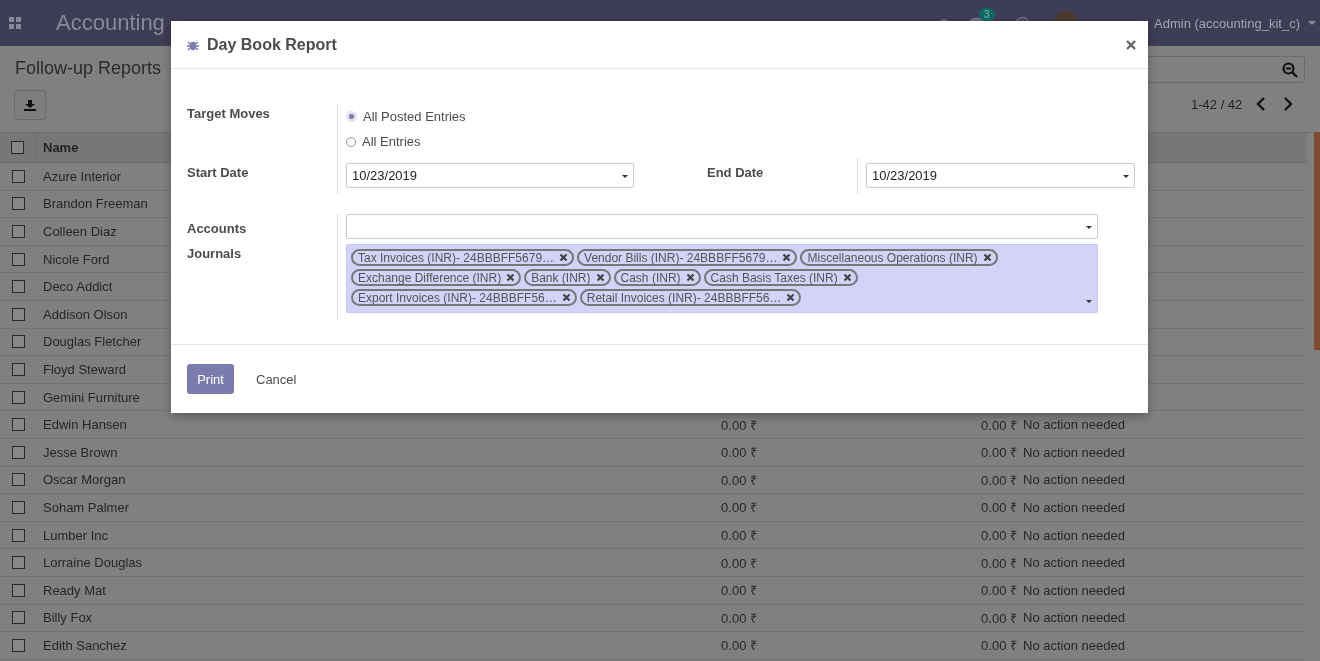 The image size is (1320, 661). I want to click on column-header: Name, so click(57, 147).